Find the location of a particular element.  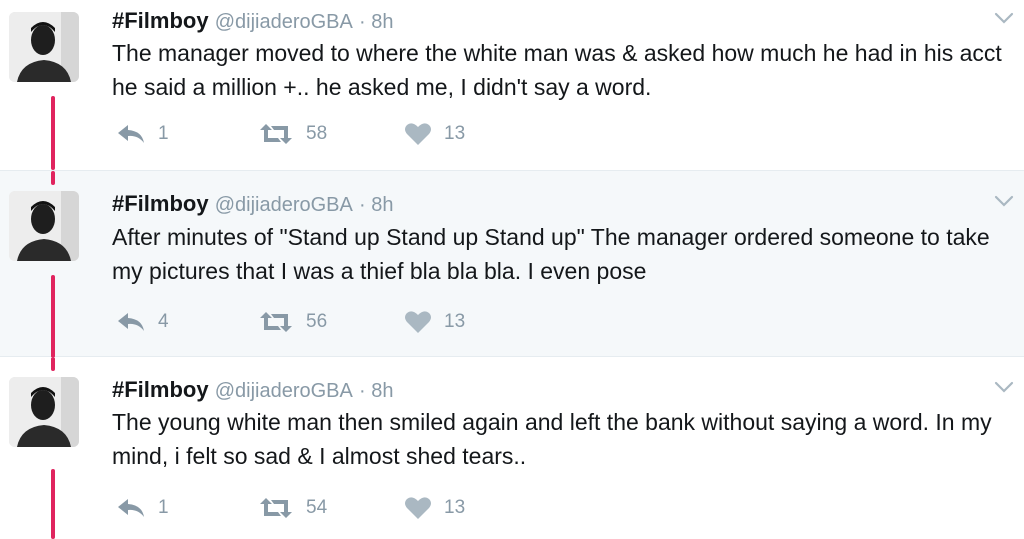

retweet-button: 58 is located at coordinates (292, 134).